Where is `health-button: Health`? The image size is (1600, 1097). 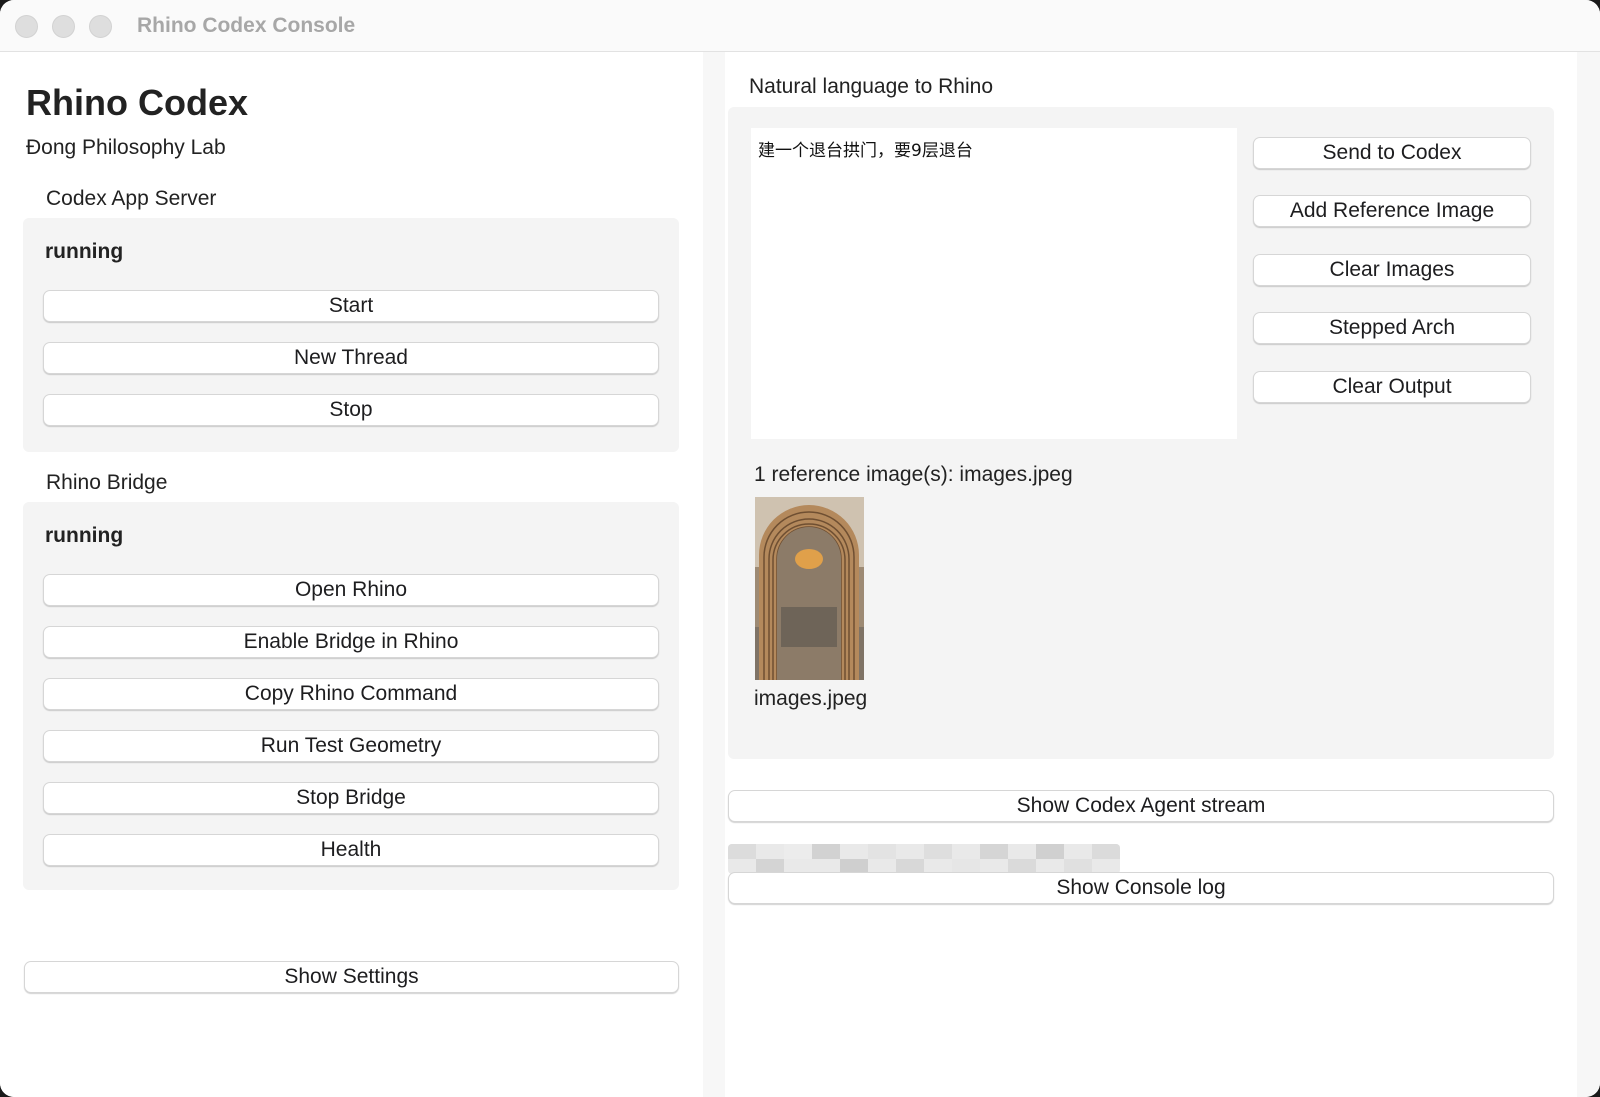
health-button: Health is located at coordinates (351, 850).